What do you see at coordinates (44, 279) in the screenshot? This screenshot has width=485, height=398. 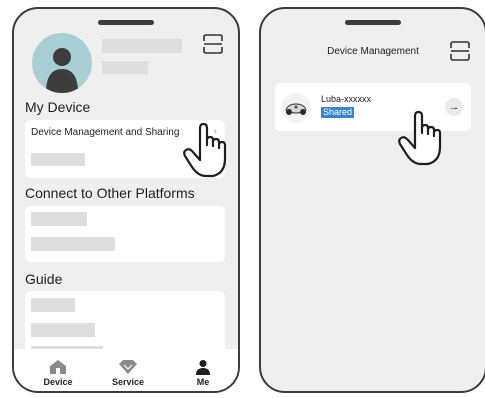 I see `section-title-guide: Guide` at bounding box center [44, 279].